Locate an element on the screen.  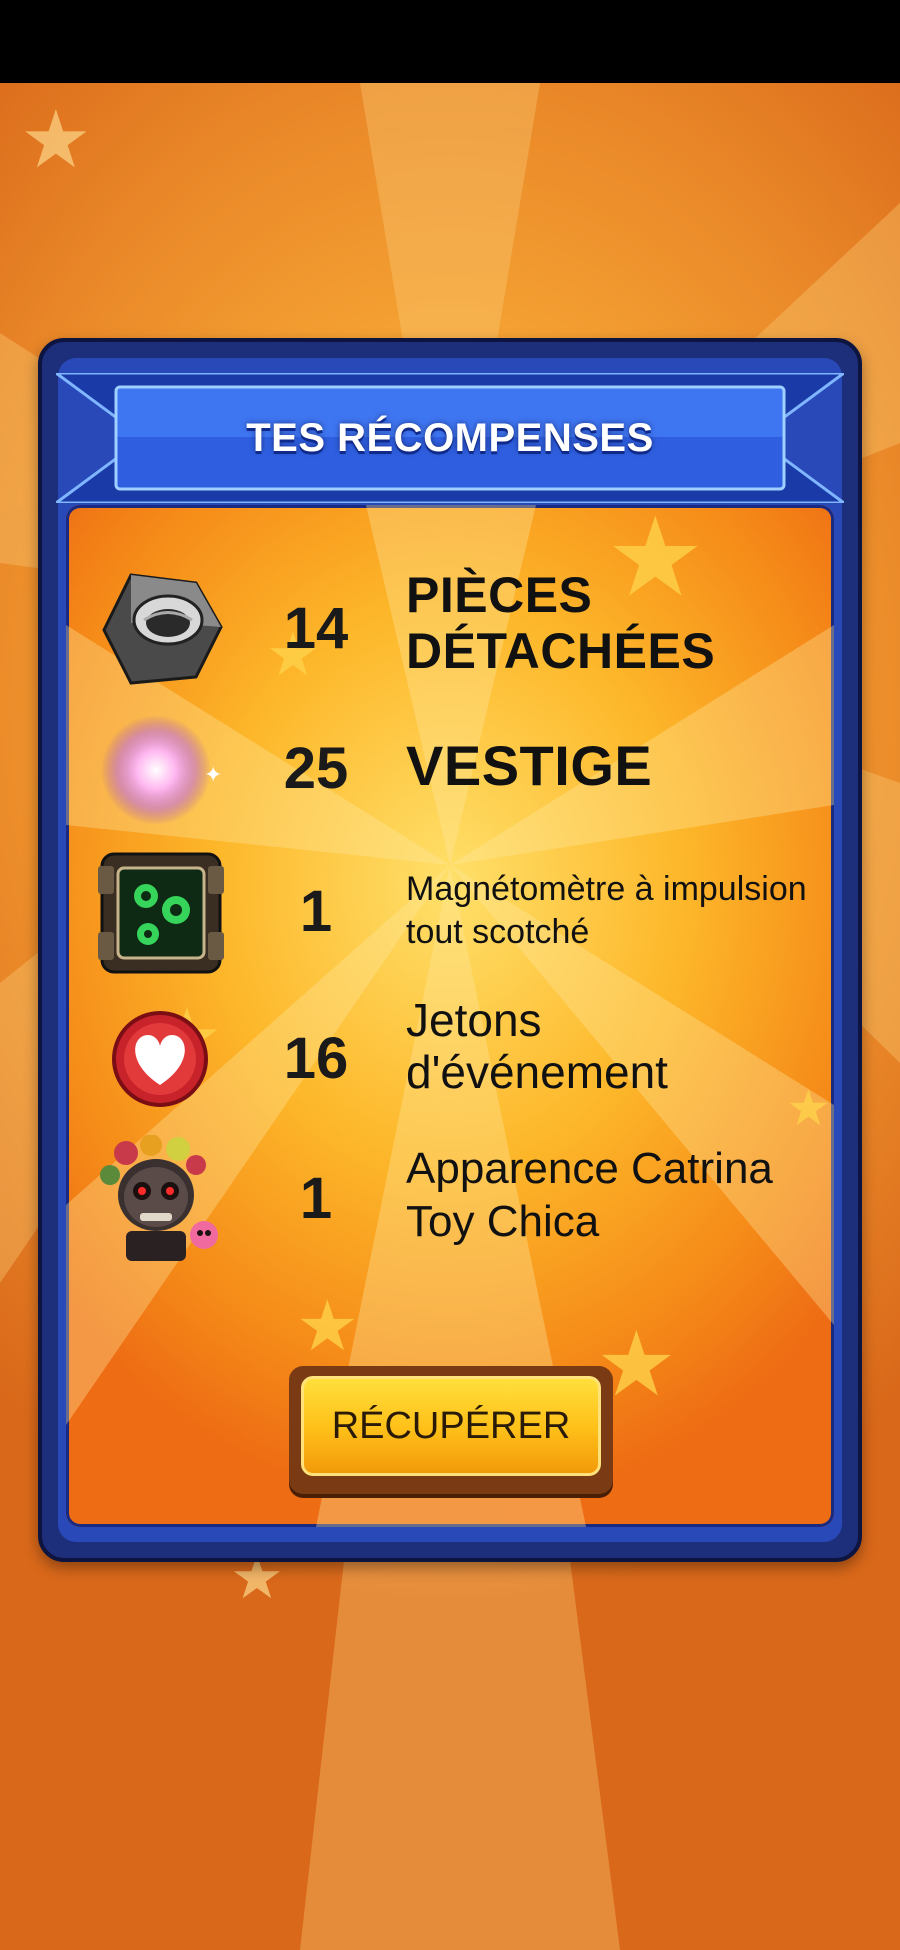
reward-row: 14 PIÈCES DÉTACHÉES is located at coordinates (450, 630).